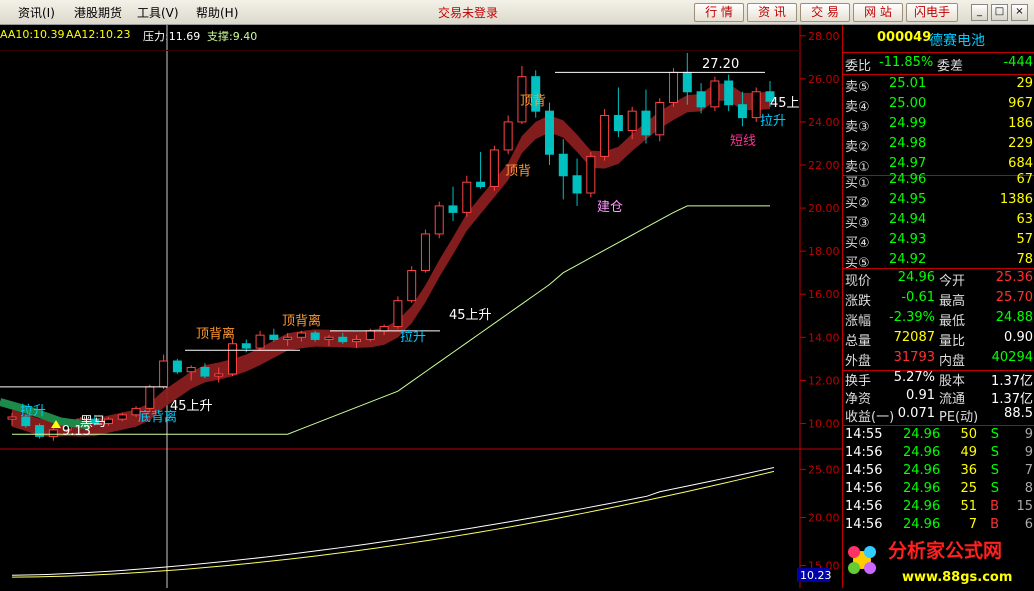  Describe the element at coordinates (857, 203) in the screenshot. I see `bid-label: 买②` at that location.